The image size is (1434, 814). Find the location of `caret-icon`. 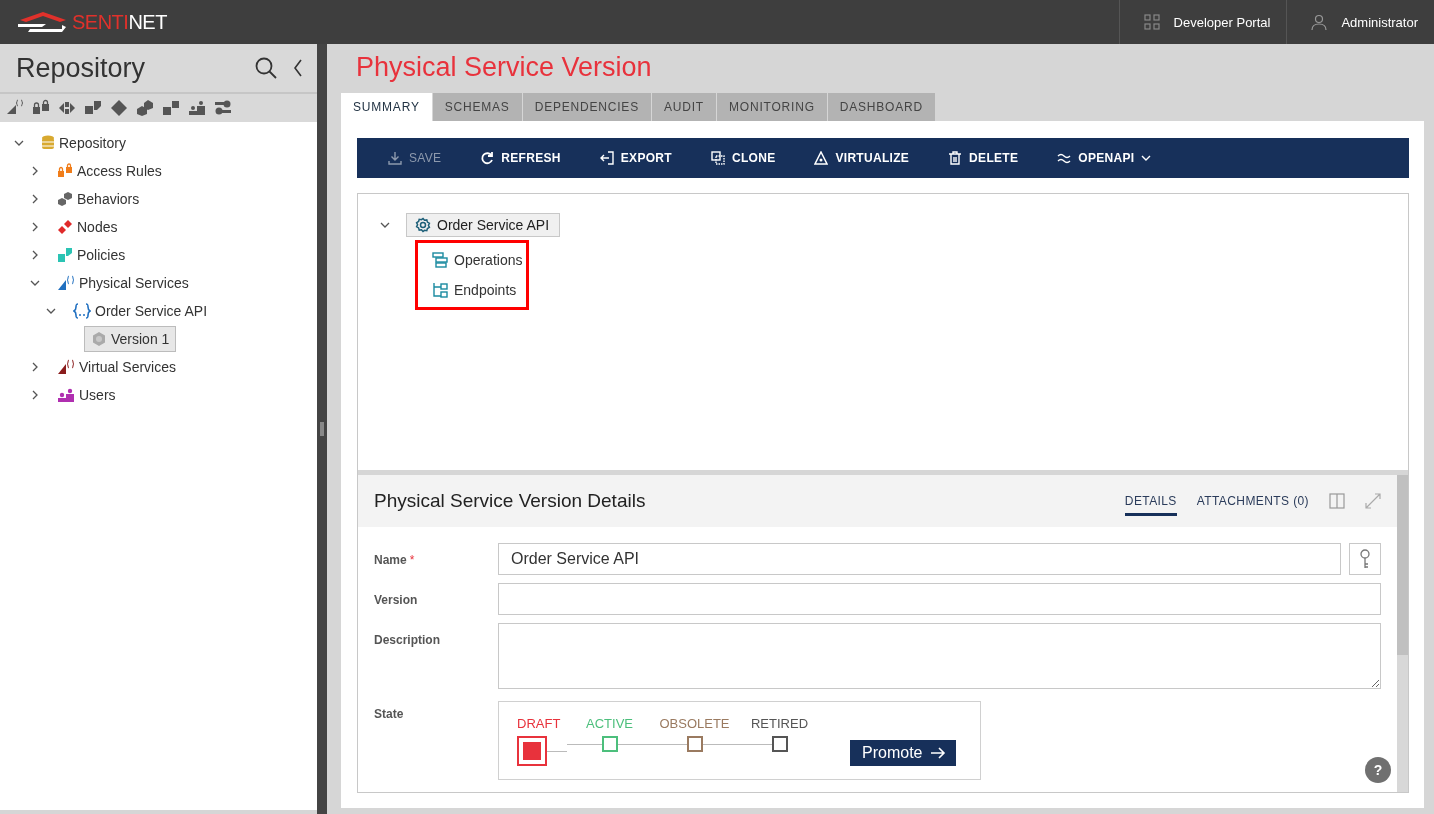

caret-icon is located at coordinates (1146, 158).